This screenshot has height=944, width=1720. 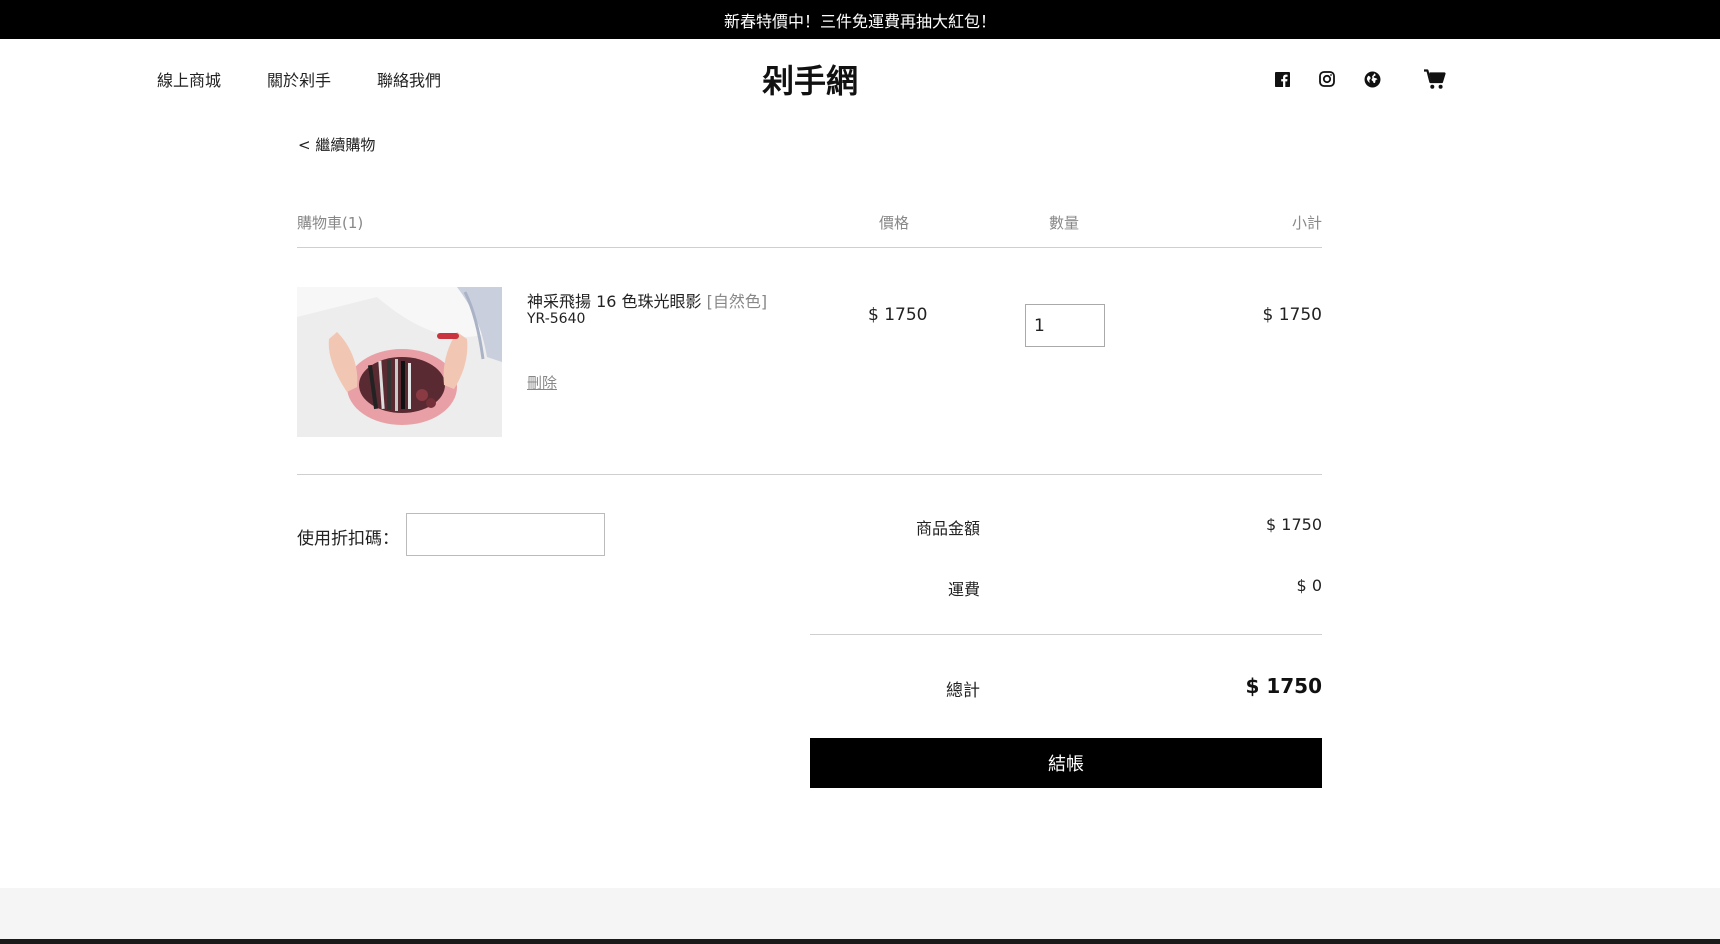 I want to click on continue-shopping-link: < 繼續購物, so click(x=336, y=144).